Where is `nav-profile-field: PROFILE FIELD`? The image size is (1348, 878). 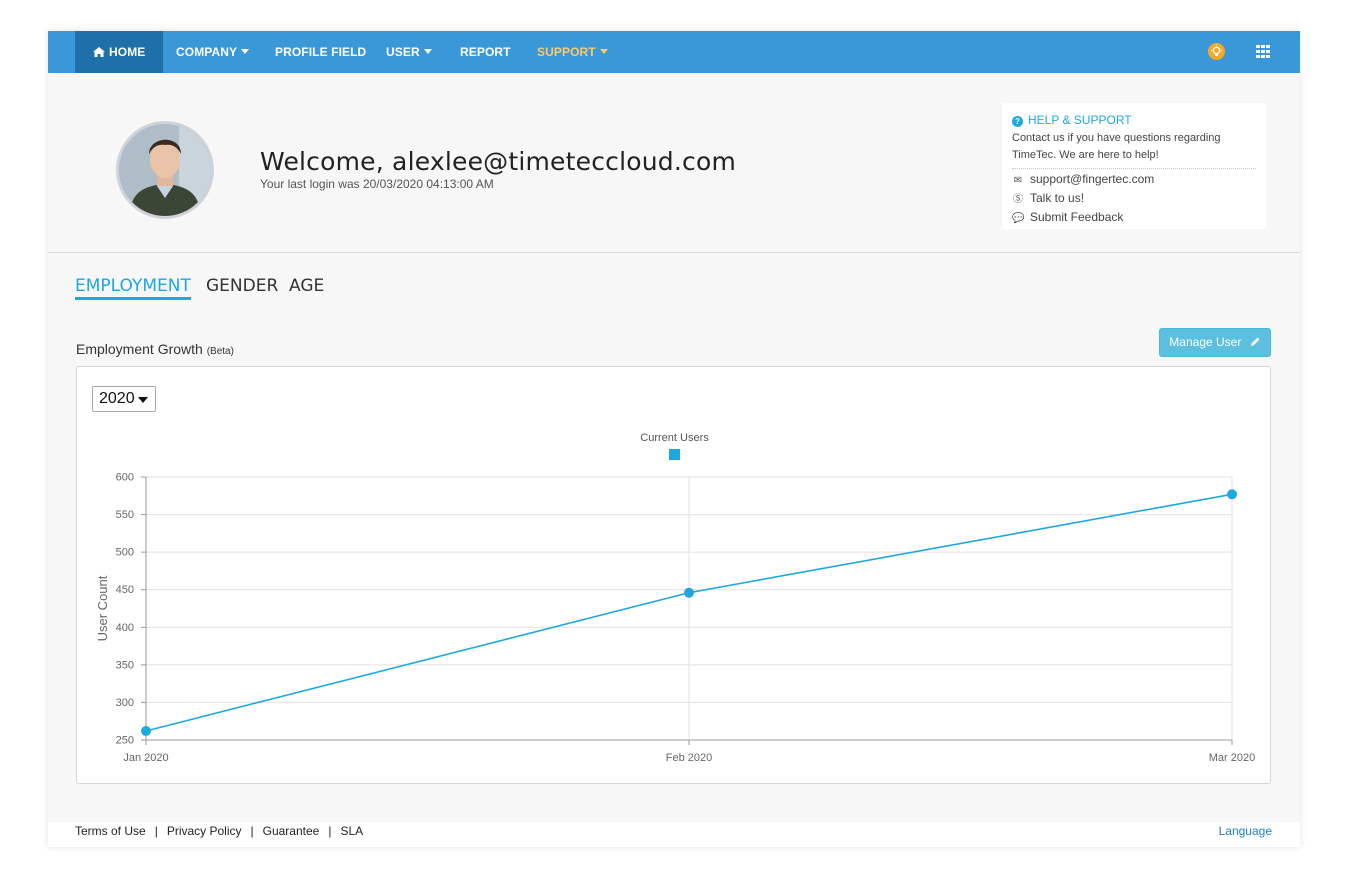
nav-profile-field: PROFILE FIELD is located at coordinates (320, 52).